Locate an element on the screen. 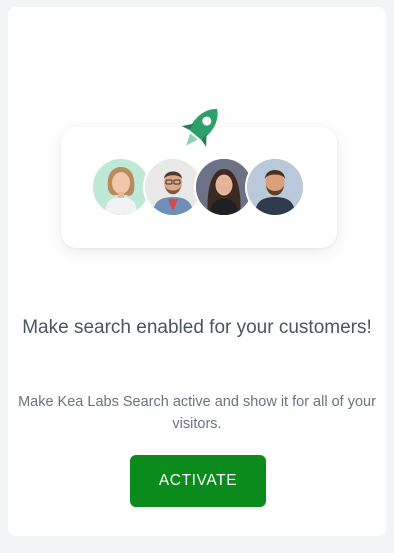  card-title: Make search enabled for your customers! is located at coordinates (197, 327).